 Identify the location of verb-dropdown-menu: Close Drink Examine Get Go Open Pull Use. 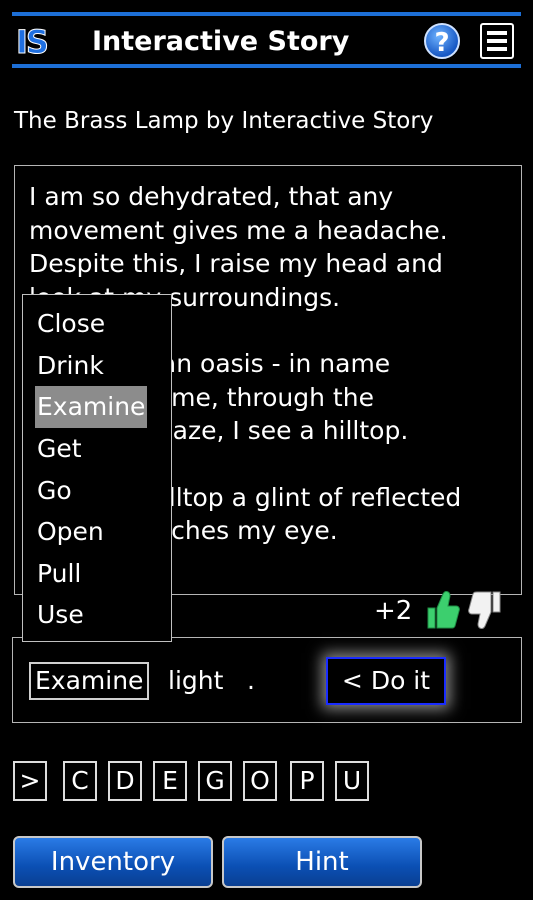
(97, 468).